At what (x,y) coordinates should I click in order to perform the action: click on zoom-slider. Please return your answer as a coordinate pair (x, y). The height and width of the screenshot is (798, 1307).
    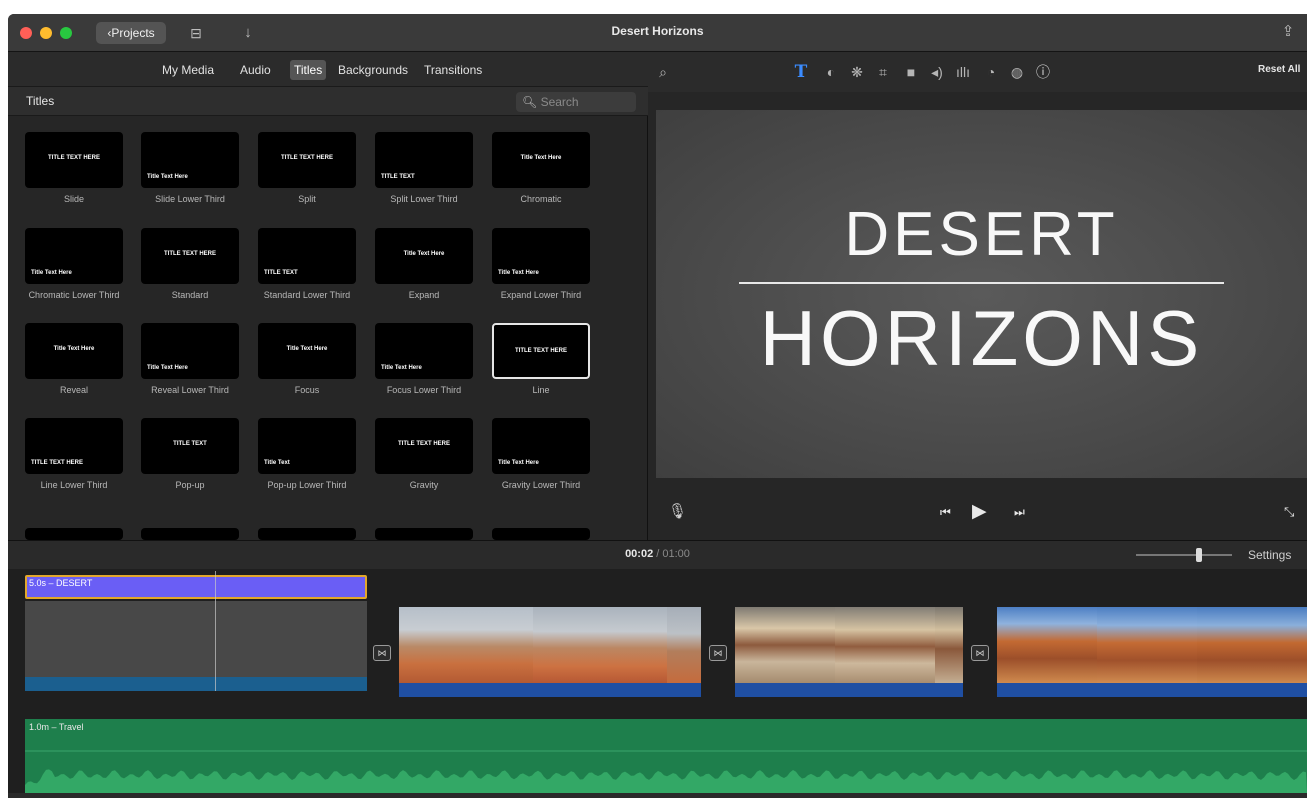
    Looking at the image, I should click on (1184, 555).